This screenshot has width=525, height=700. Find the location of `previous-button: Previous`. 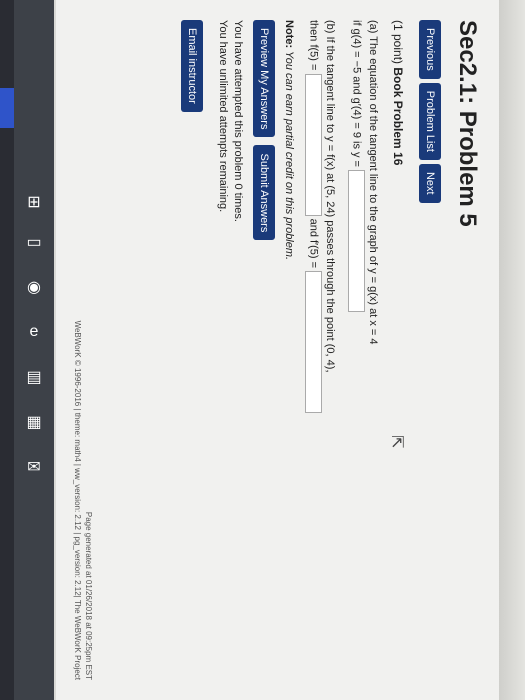

previous-button: Previous is located at coordinates (430, 49).